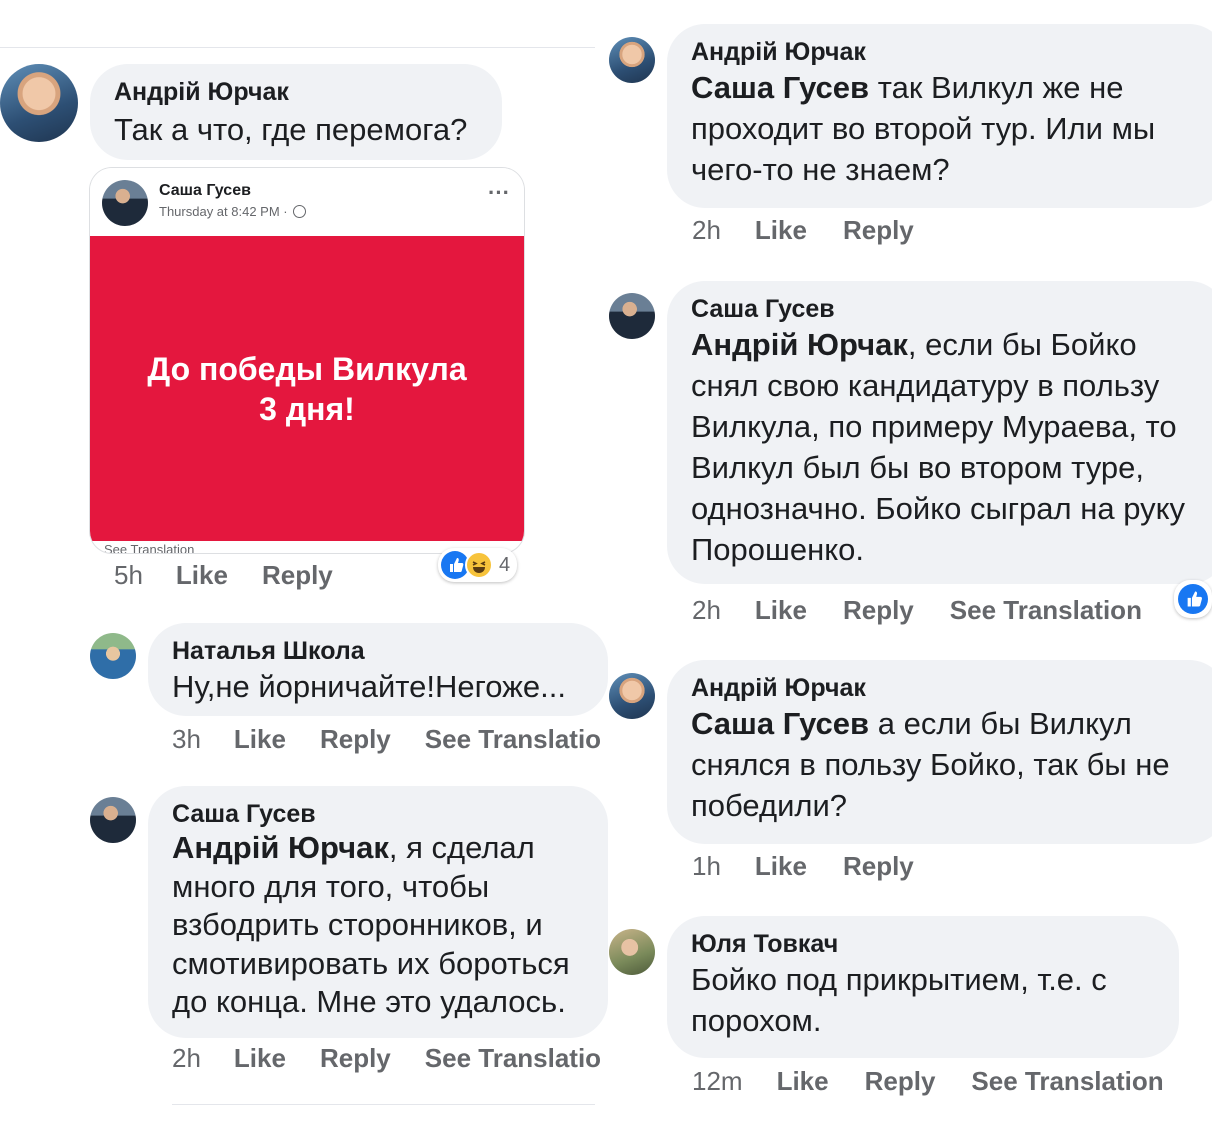 This screenshot has height=1126, width=1212. I want to click on comment-bubble: Андрій Юрчак Так а что, где перемога?, so click(296, 112).